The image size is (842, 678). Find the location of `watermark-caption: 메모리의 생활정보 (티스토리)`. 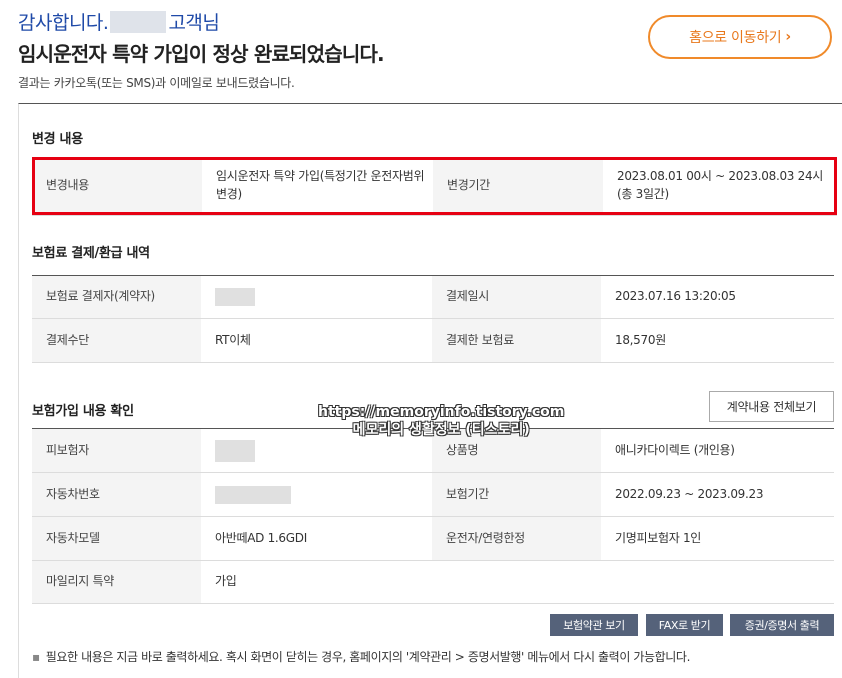

watermark-caption: 메모리의 생활정보 (티스토리) is located at coordinates (441, 429).